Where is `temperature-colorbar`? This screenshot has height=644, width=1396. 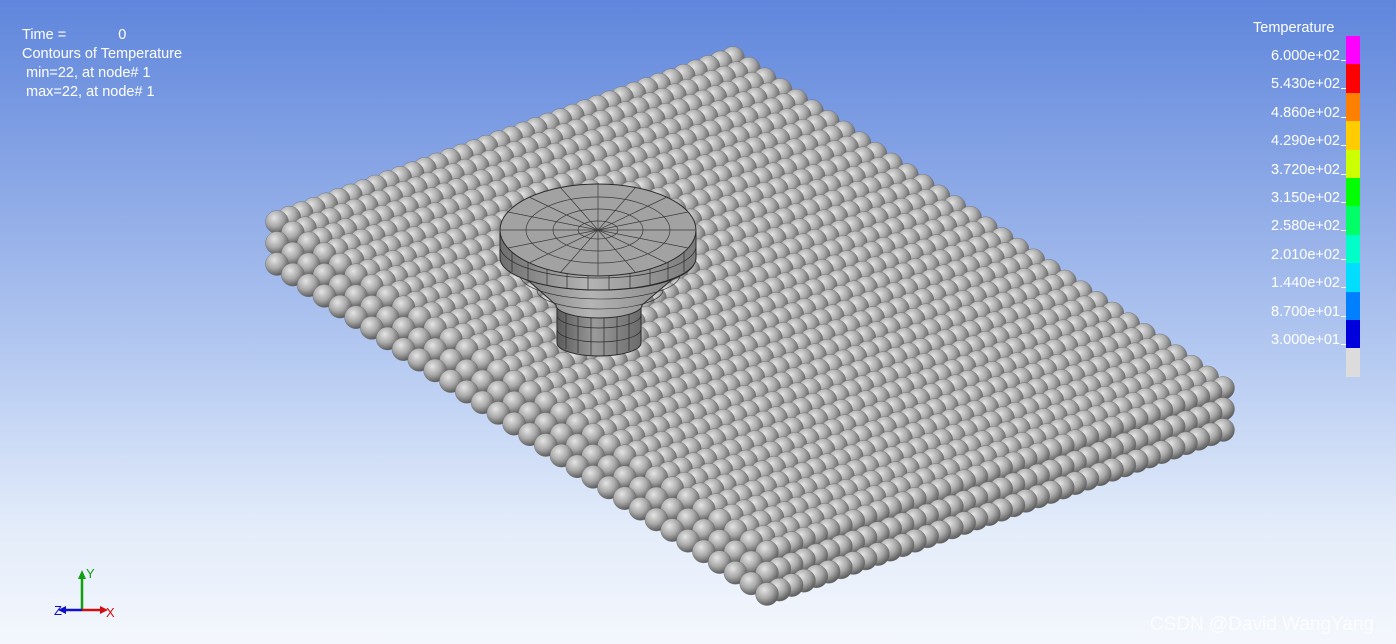
temperature-colorbar is located at coordinates (1353, 206).